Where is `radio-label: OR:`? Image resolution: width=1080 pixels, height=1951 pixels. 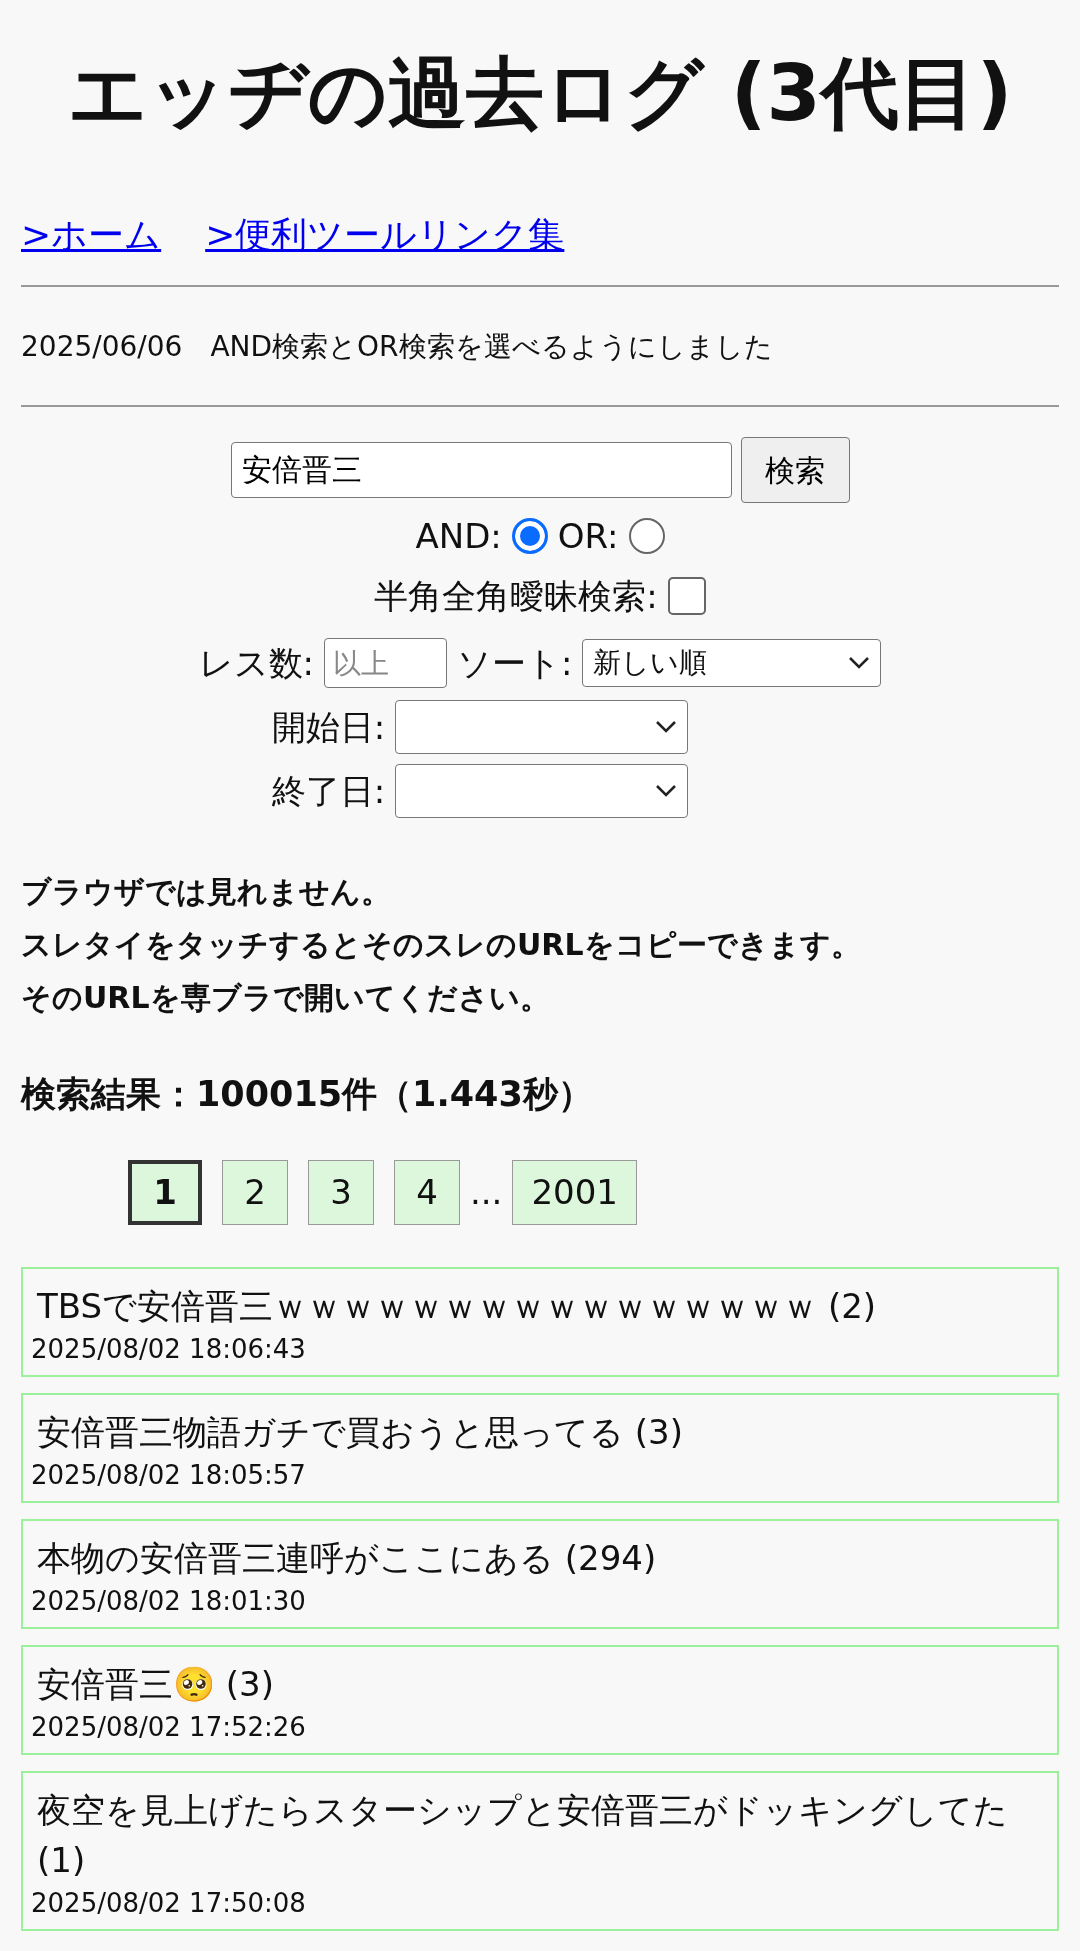
radio-label: OR: is located at coordinates (588, 536).